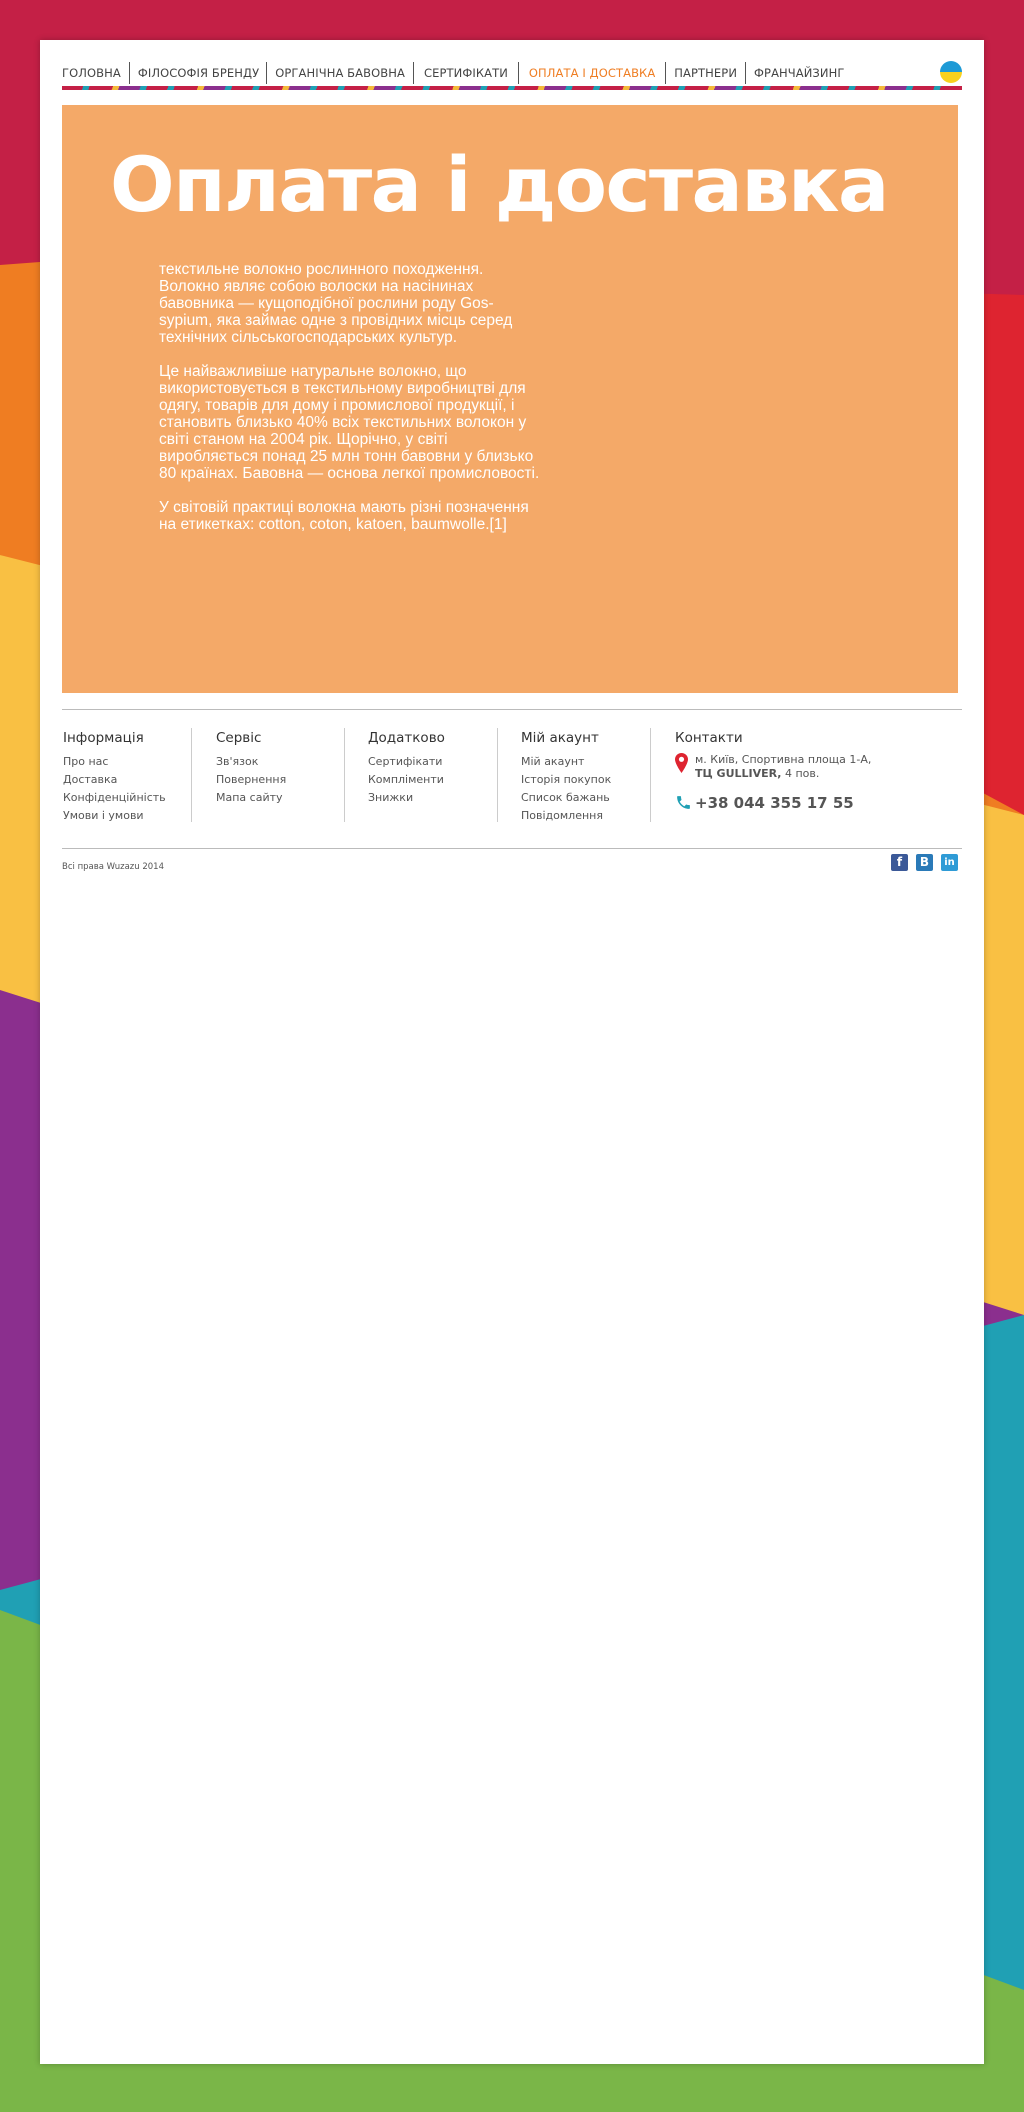 The image size is (1024, 2112). Describe the element at coordinates (103, 738) in the screenshot. I see `footer-column-title: Інформація` at that location.